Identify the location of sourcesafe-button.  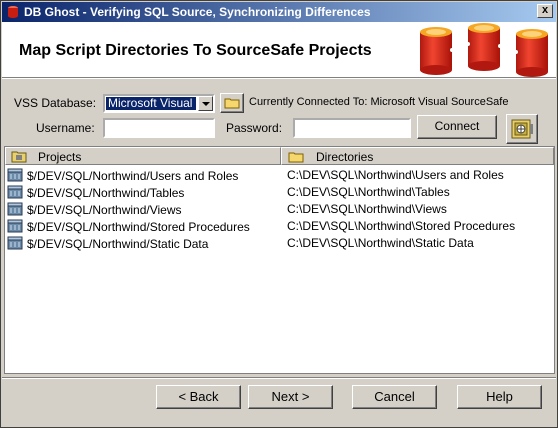
(522, 129).